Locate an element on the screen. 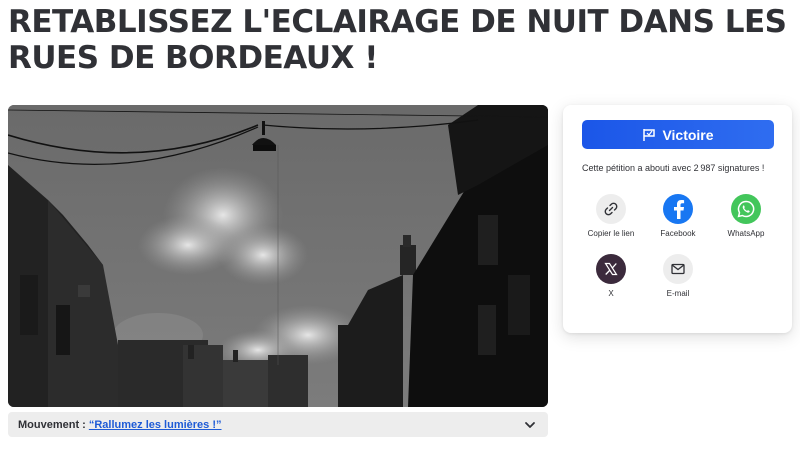 The width and height of the screenshot is (800, 457). share-email-label: E-mail is located at coordinates (678, 293).